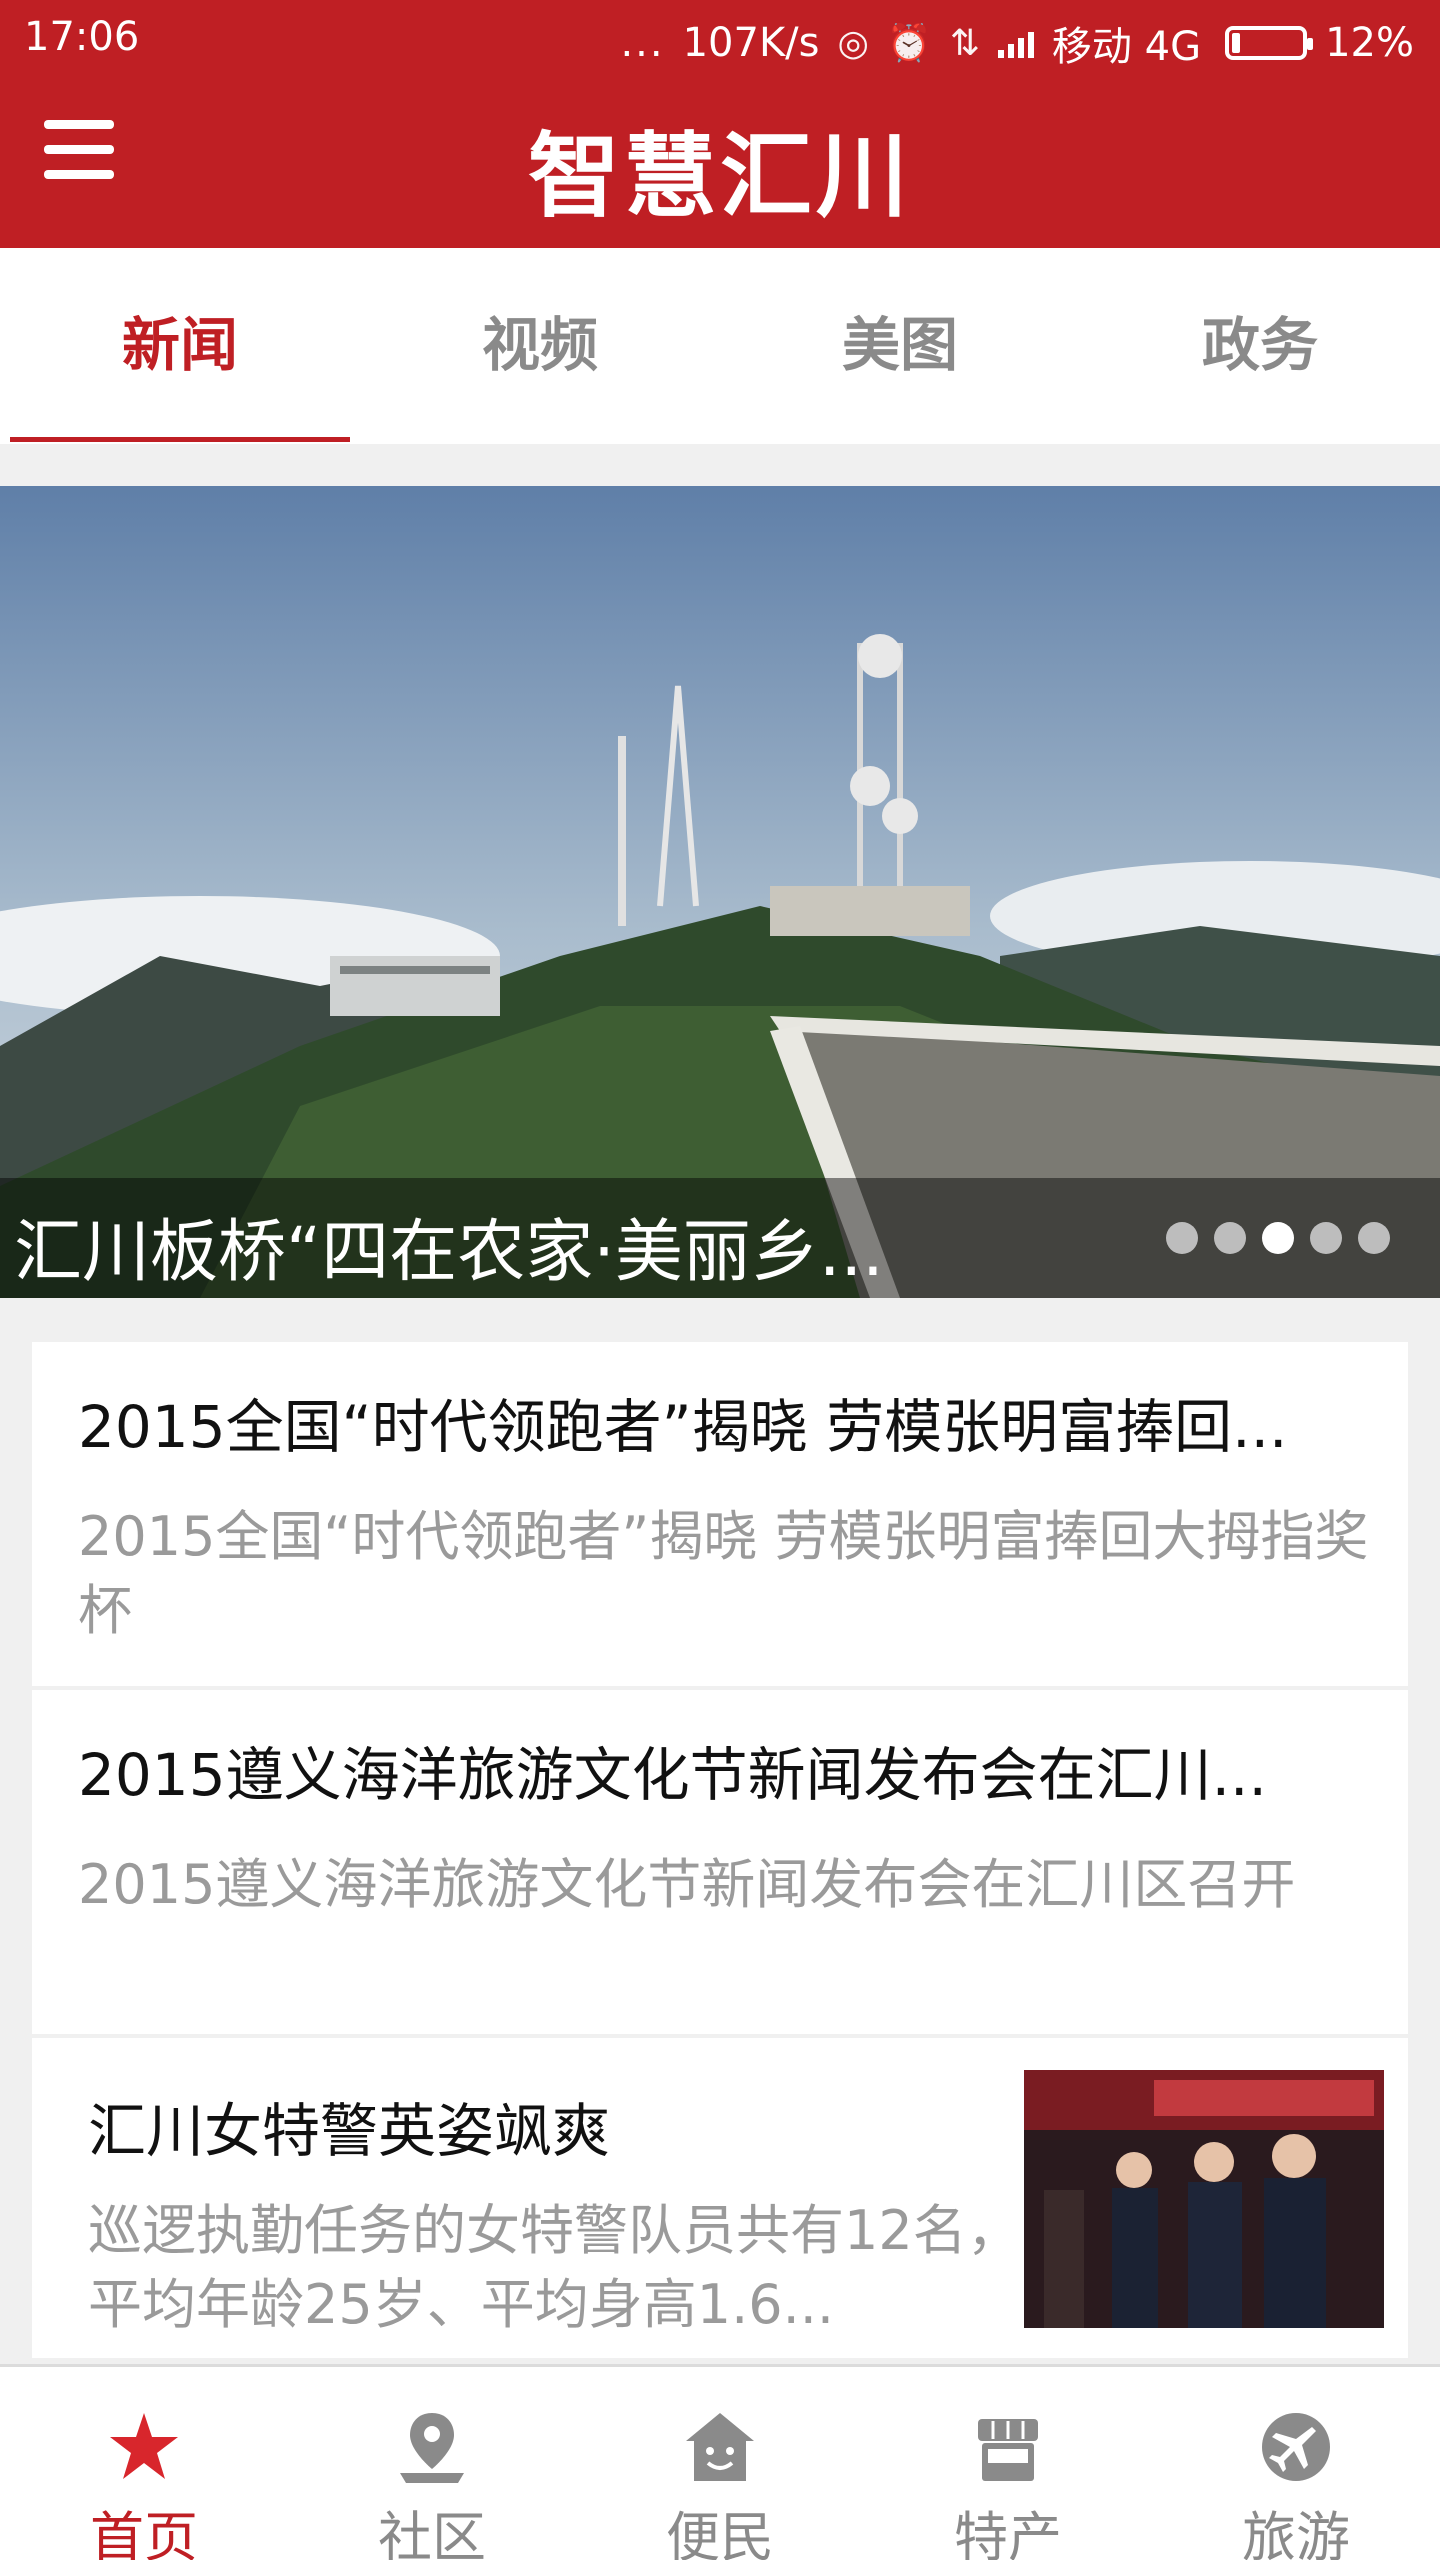 The width and height of the screenshot is (1440, 2560). I want to click on bottom-nav: 首页 社区 便民 特产 旅游, so click(720, 2462).